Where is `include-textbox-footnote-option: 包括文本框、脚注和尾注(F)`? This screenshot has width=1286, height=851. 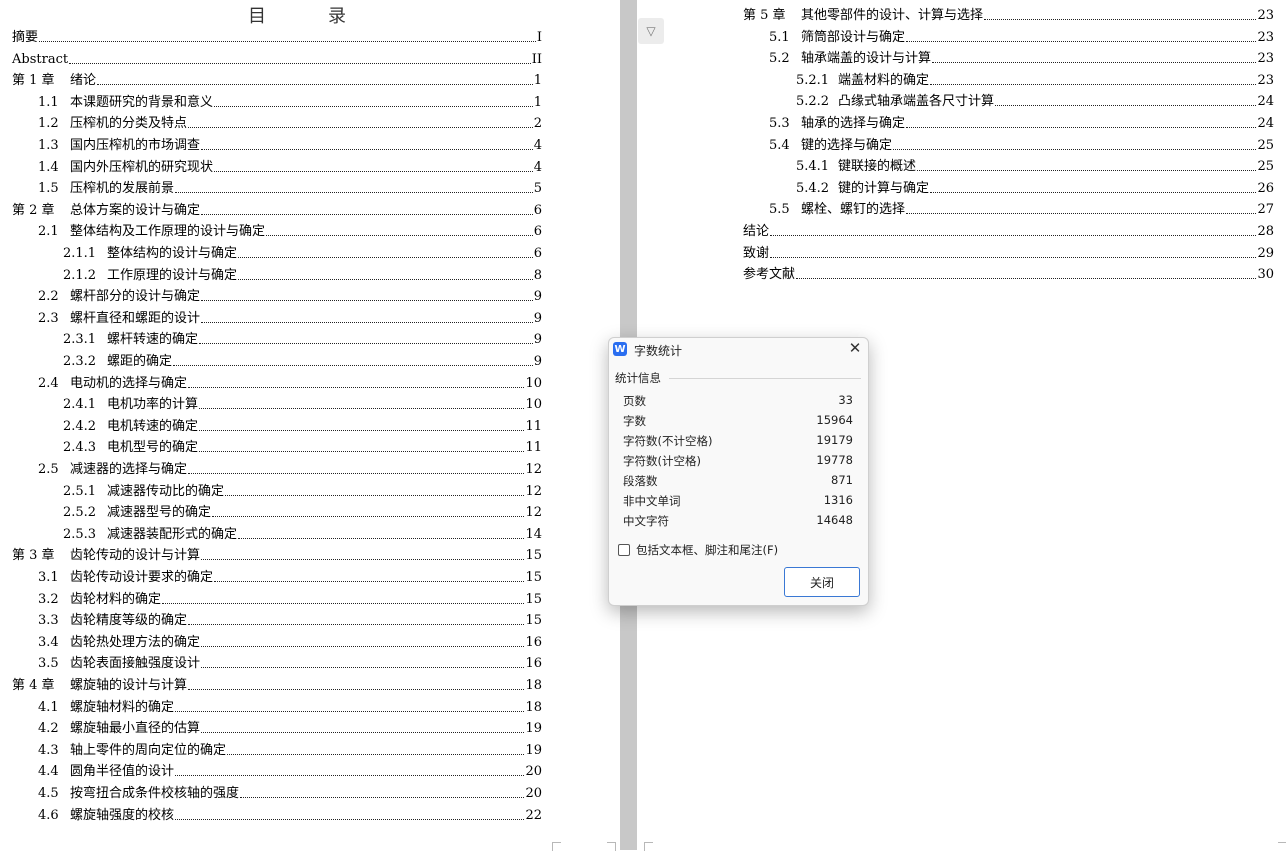
include-textbox-footnote-option: 包括文本框、脚注和尾注(F) is located at coordinates (698, 550).